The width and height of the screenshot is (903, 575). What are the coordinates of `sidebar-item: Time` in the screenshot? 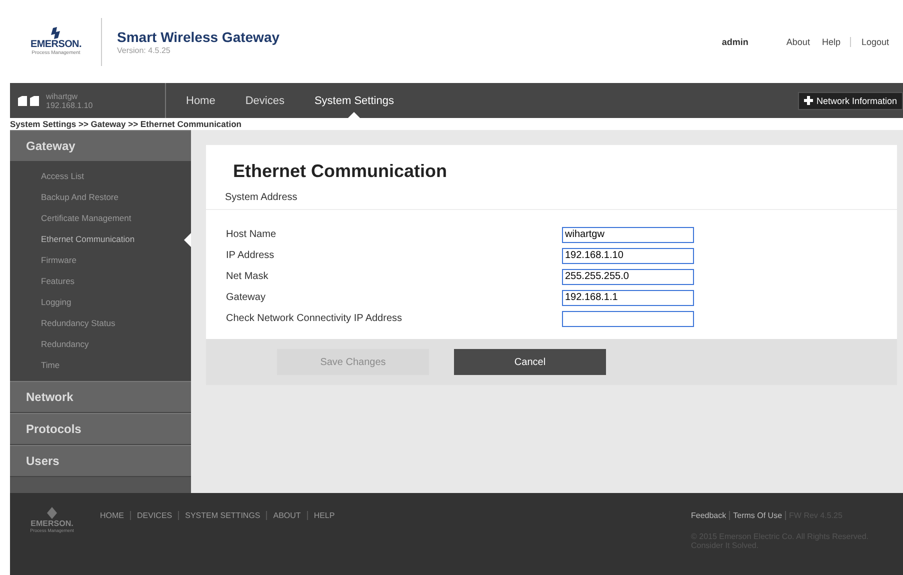 It's located at (100, 365).